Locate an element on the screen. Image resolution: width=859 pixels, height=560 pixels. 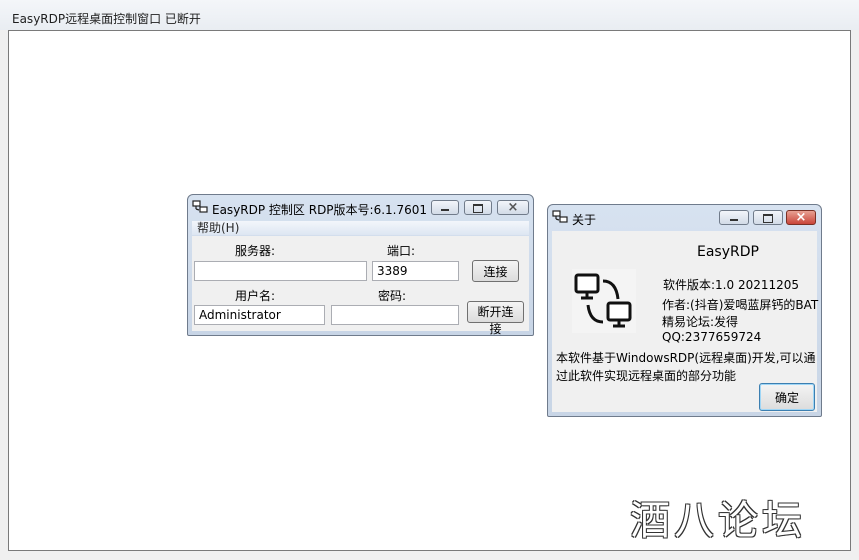
password-input is located at coordinates (395, 315).